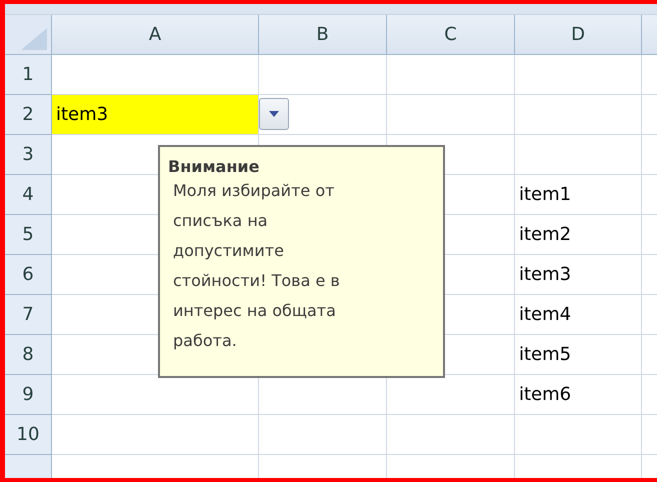 The width and height of the screenshot is (657, 482). What do you see at coordinates (28, 115) in the screenshot?
I see `row-header: 2` at bounding box center [28, 115].